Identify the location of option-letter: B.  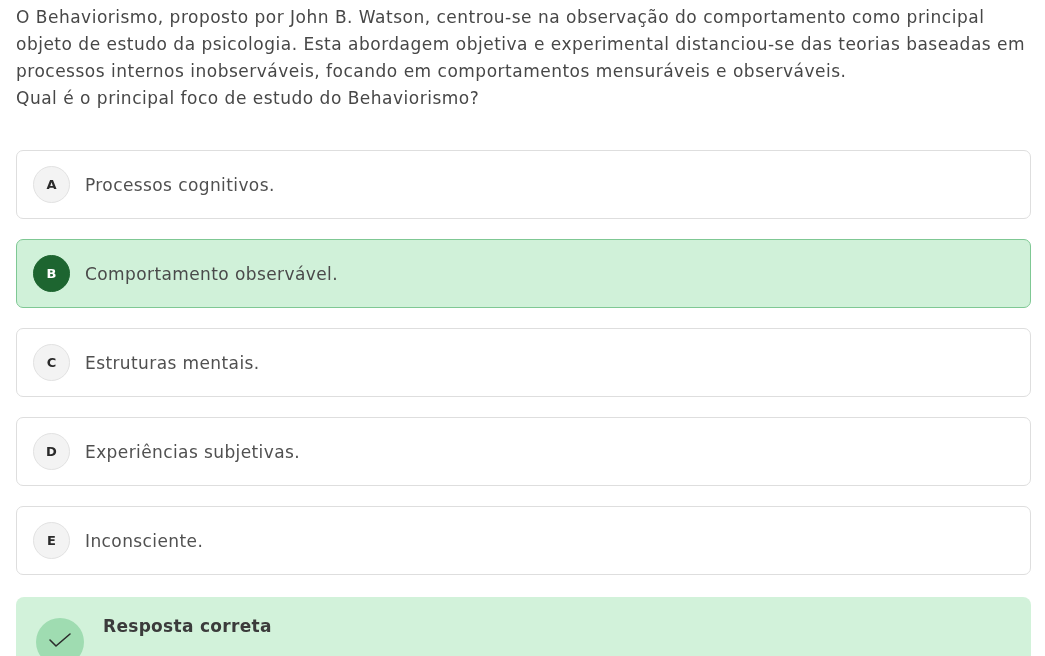
(51, 273).